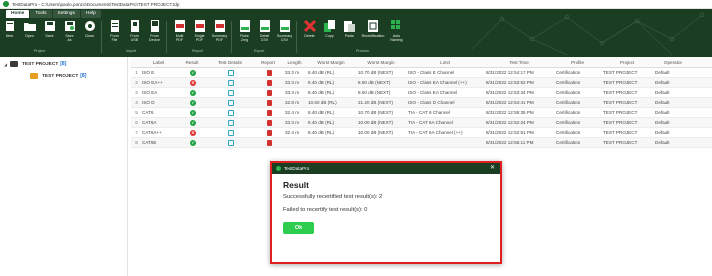  I want to click on tab-tools: Tools, so click(41, 14).